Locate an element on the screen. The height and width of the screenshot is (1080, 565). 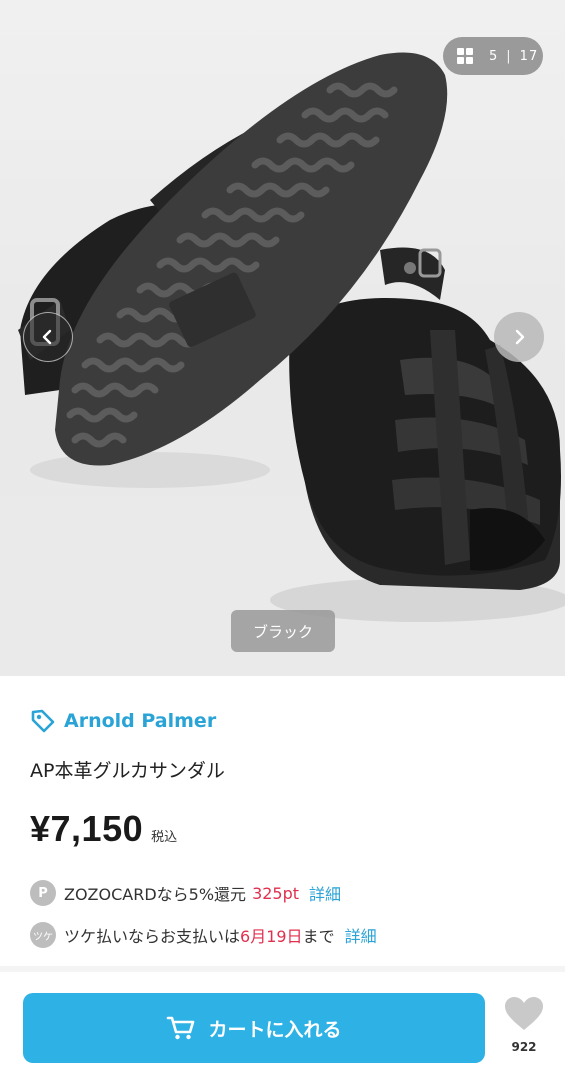
zozocard-benefit: P ZOZOCARDなら5%還元 325pt 詳細 is located at coordinates (185, 893).